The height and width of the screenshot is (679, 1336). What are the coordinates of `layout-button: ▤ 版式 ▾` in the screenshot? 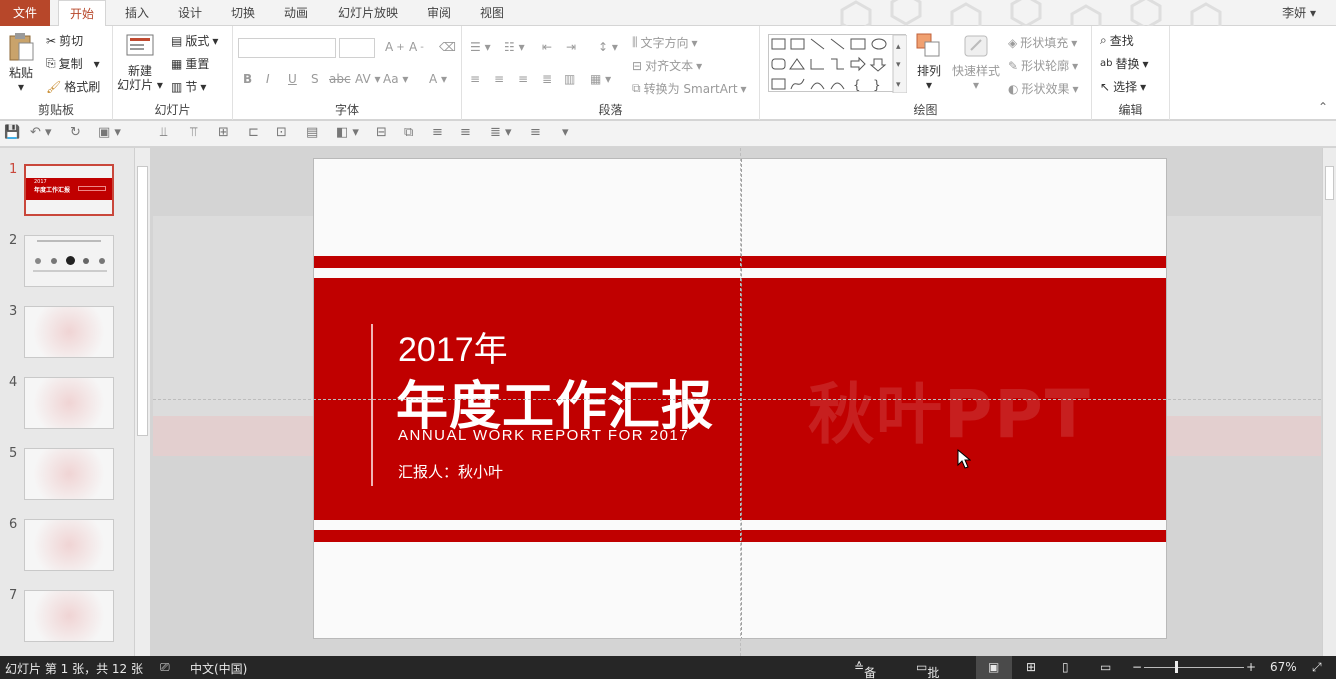 It's located at (194, 40).